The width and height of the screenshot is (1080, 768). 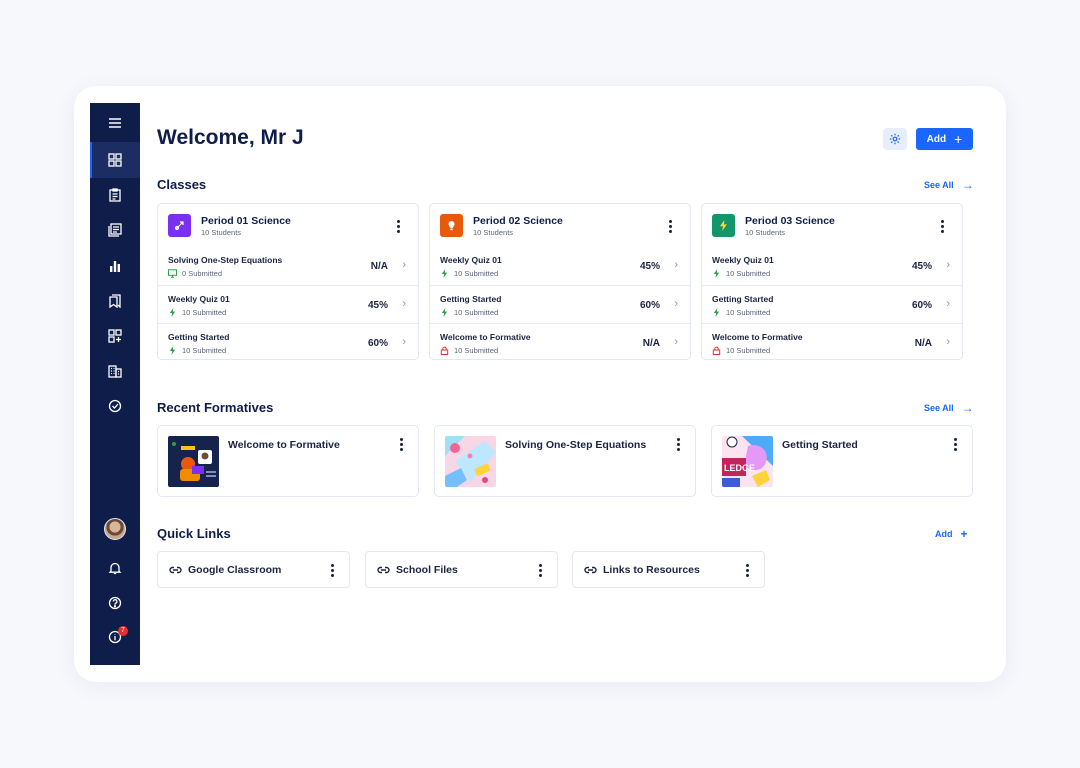 What do you see at coordinates (230, 137) in the screenshot?
I see `page-title: Welcome, Mr J` at bounding box center [230, 137].